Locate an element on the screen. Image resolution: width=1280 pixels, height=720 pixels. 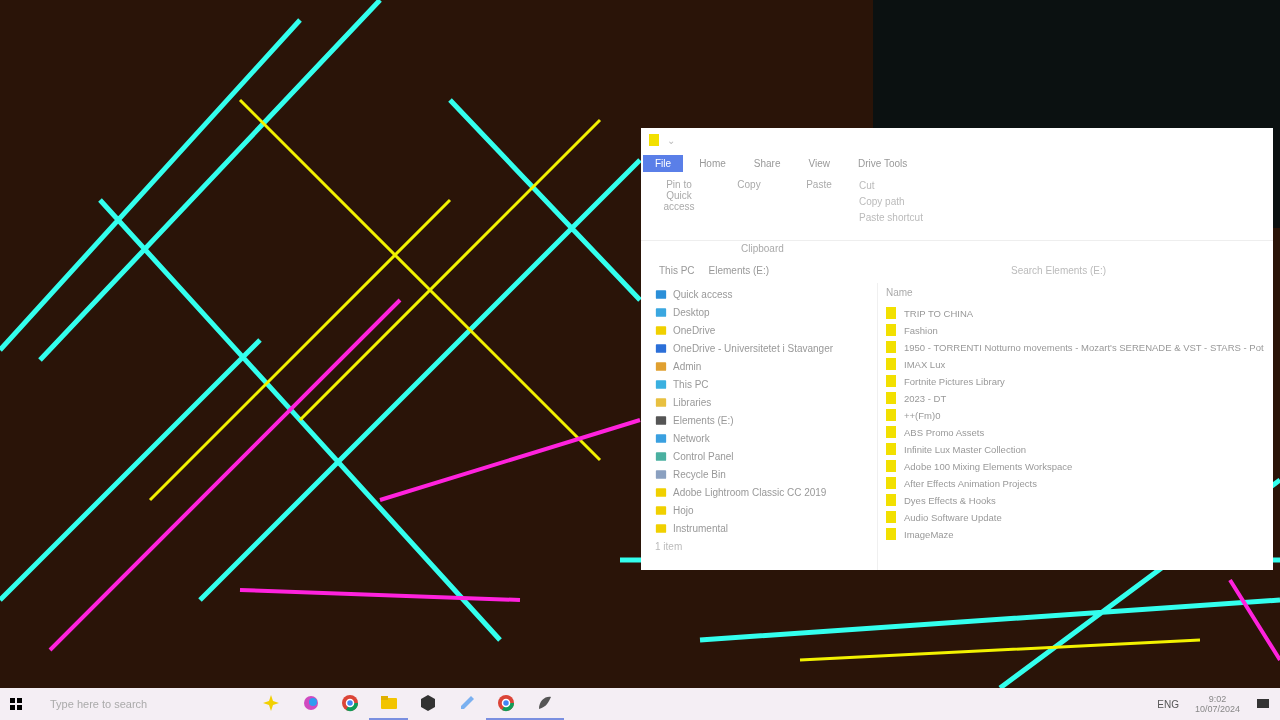
language-indicator: ENG is located at coordinates (1168, 704).